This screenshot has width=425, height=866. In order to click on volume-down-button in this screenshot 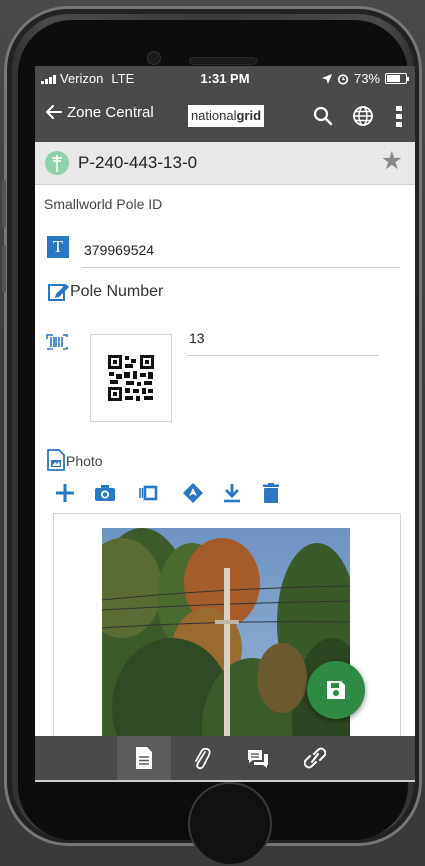, I will do `click(4, 269)`.